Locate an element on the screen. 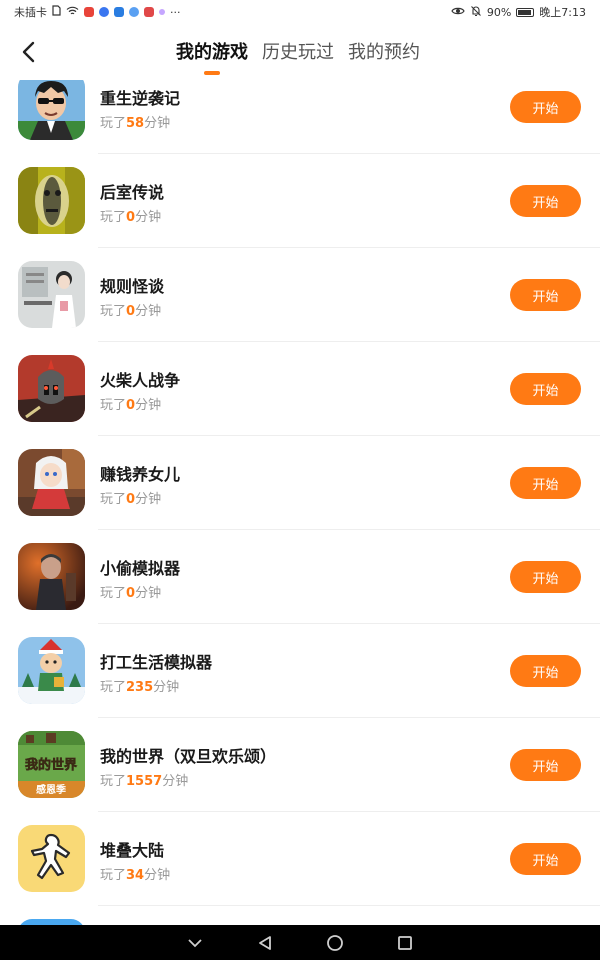  header: 我的游戏 历史玩过 我的预约 is located at coordinates (300, 52).